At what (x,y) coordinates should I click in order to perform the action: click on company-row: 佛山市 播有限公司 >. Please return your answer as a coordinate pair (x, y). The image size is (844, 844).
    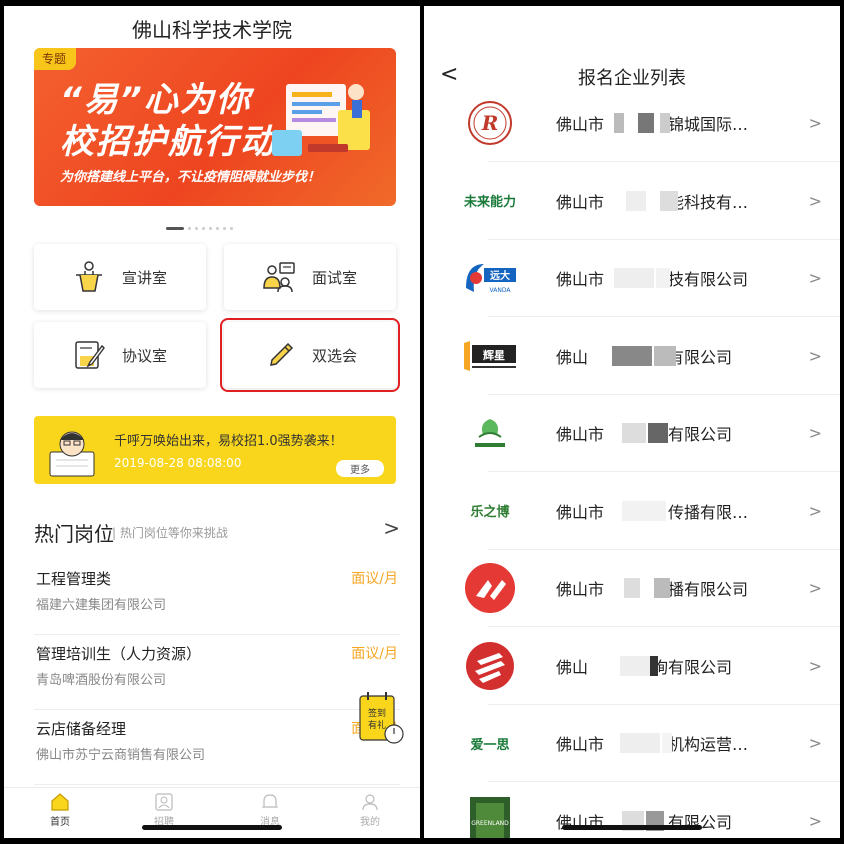
    Looking at the image, I should click on (632, 588).